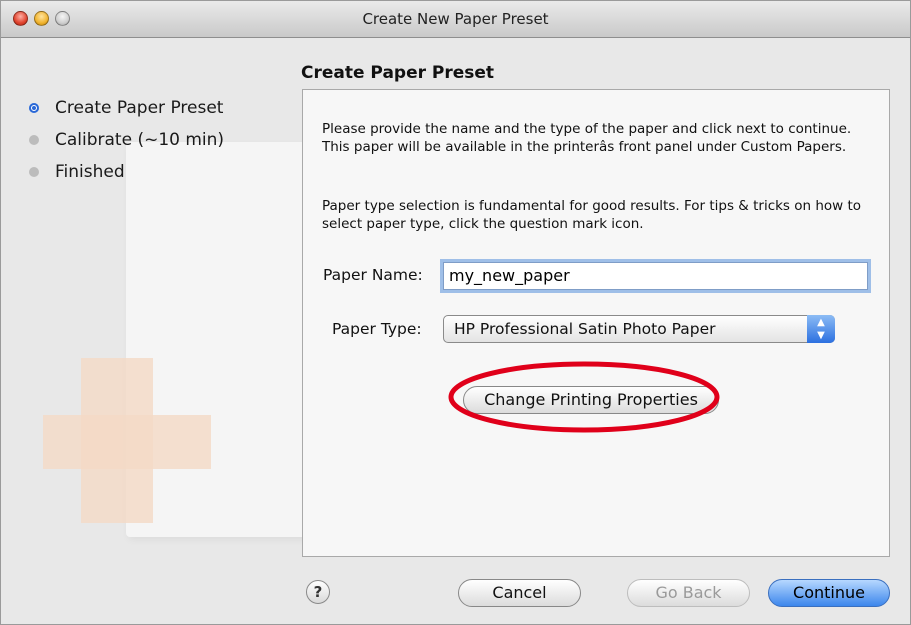 The width and height of the screenshot is (911, 625). I want to click on step-label: Create Paper Preset, so click(139, 108).